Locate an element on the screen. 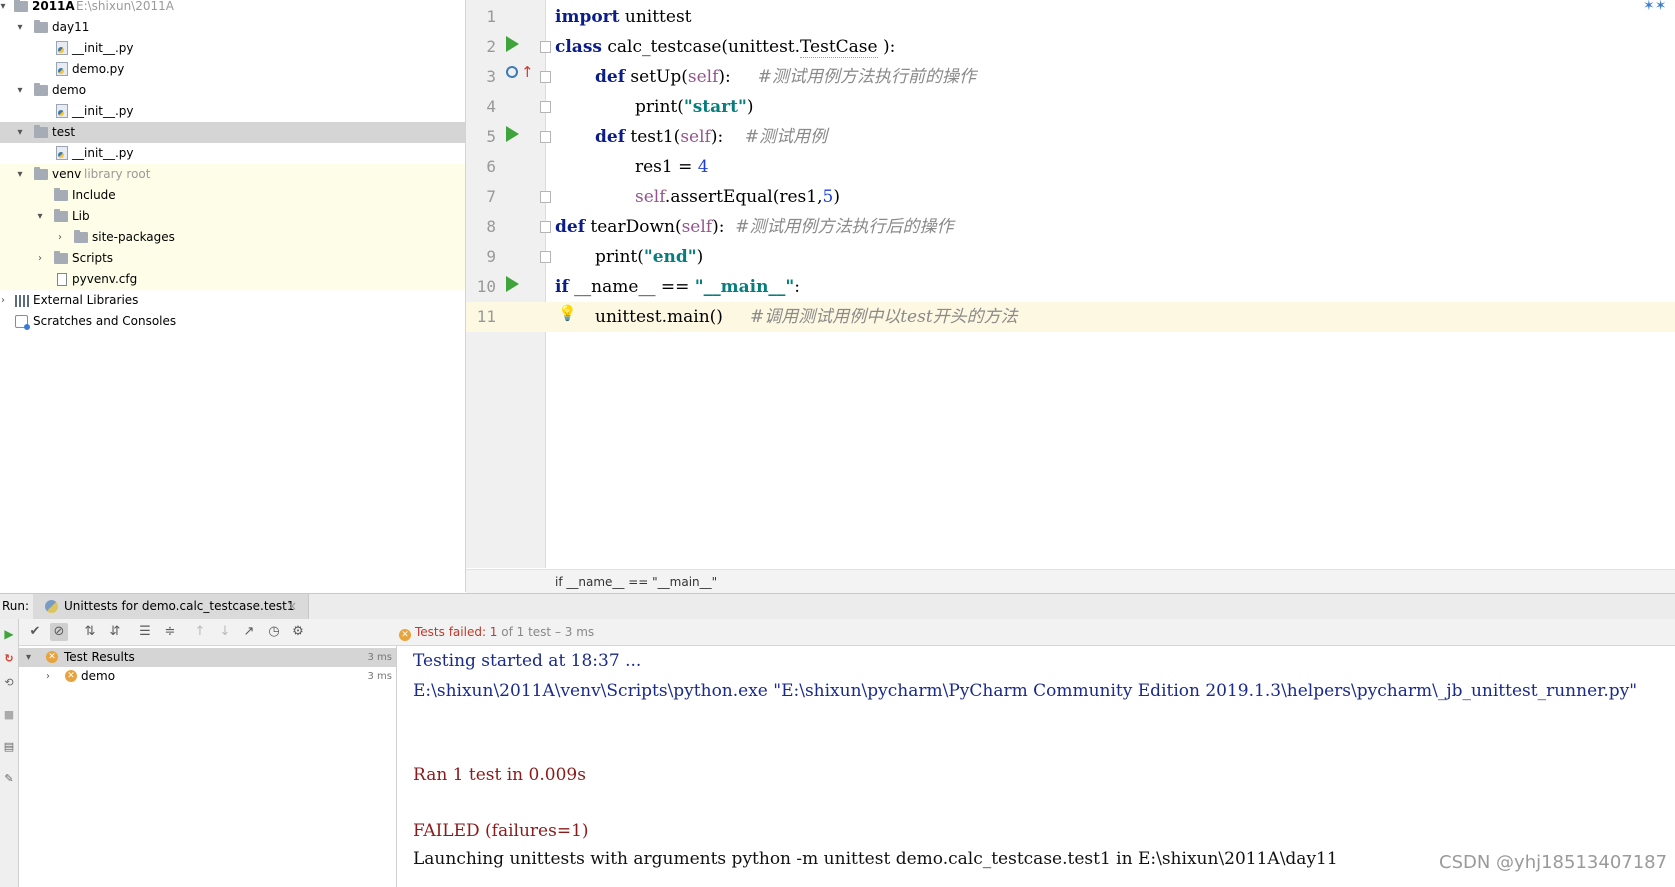 The width and height of the screenshot is (1675, 887). test-results-root: ▾ ✕ Test Results 3 ms is located at coordinates (207, 657).